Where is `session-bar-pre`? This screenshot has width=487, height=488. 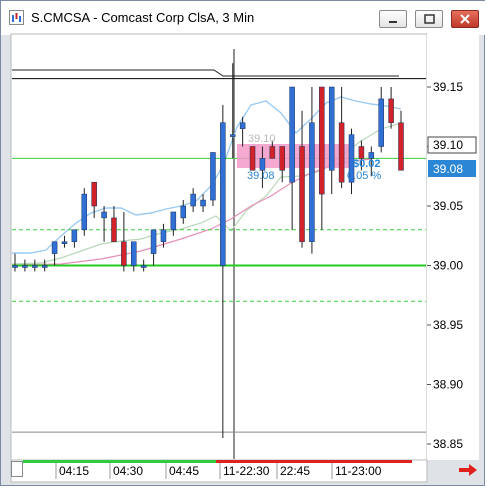
session-bar-pre is located at coordinates (119, 461).